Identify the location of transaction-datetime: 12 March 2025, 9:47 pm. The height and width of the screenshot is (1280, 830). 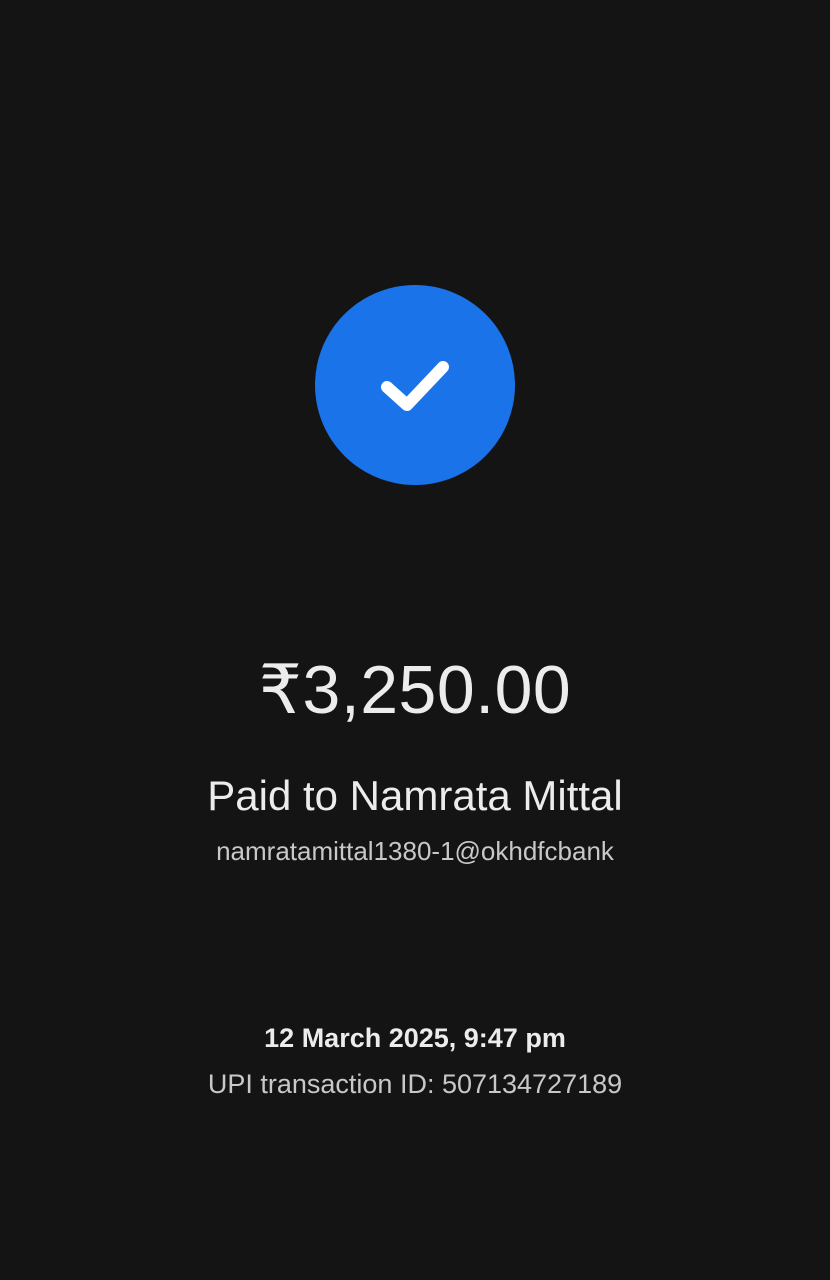
(415, 1038).